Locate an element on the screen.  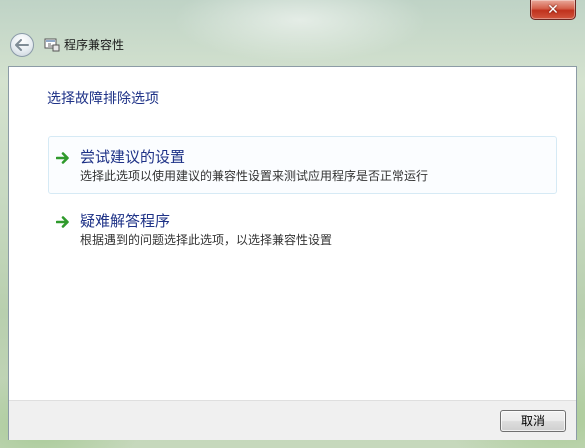
footer-bar: 取消 is located at coordinates (292, 420).